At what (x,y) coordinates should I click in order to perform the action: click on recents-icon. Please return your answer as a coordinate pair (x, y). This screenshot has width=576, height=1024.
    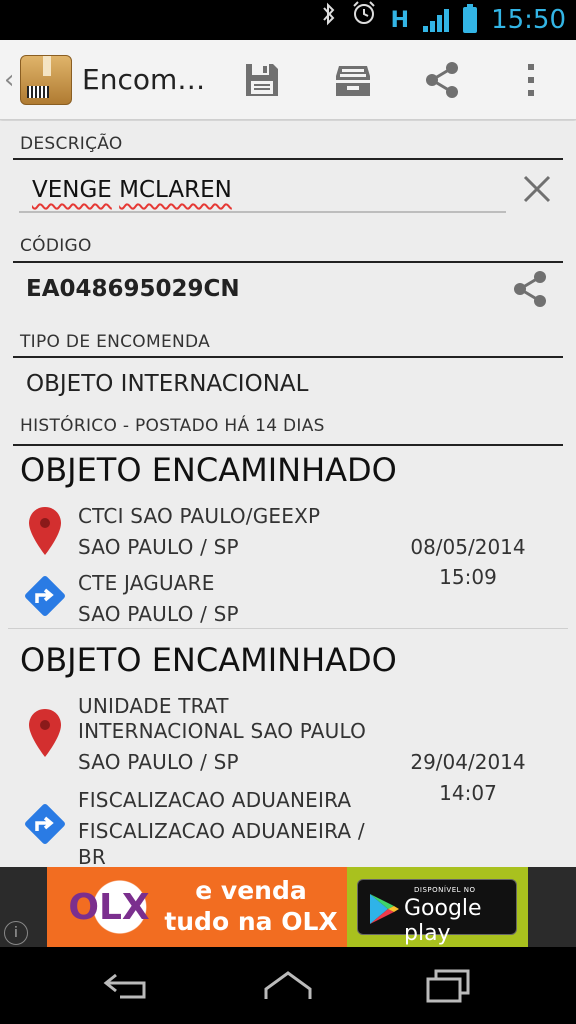
    Looking at the image, I should click on (448, 986).